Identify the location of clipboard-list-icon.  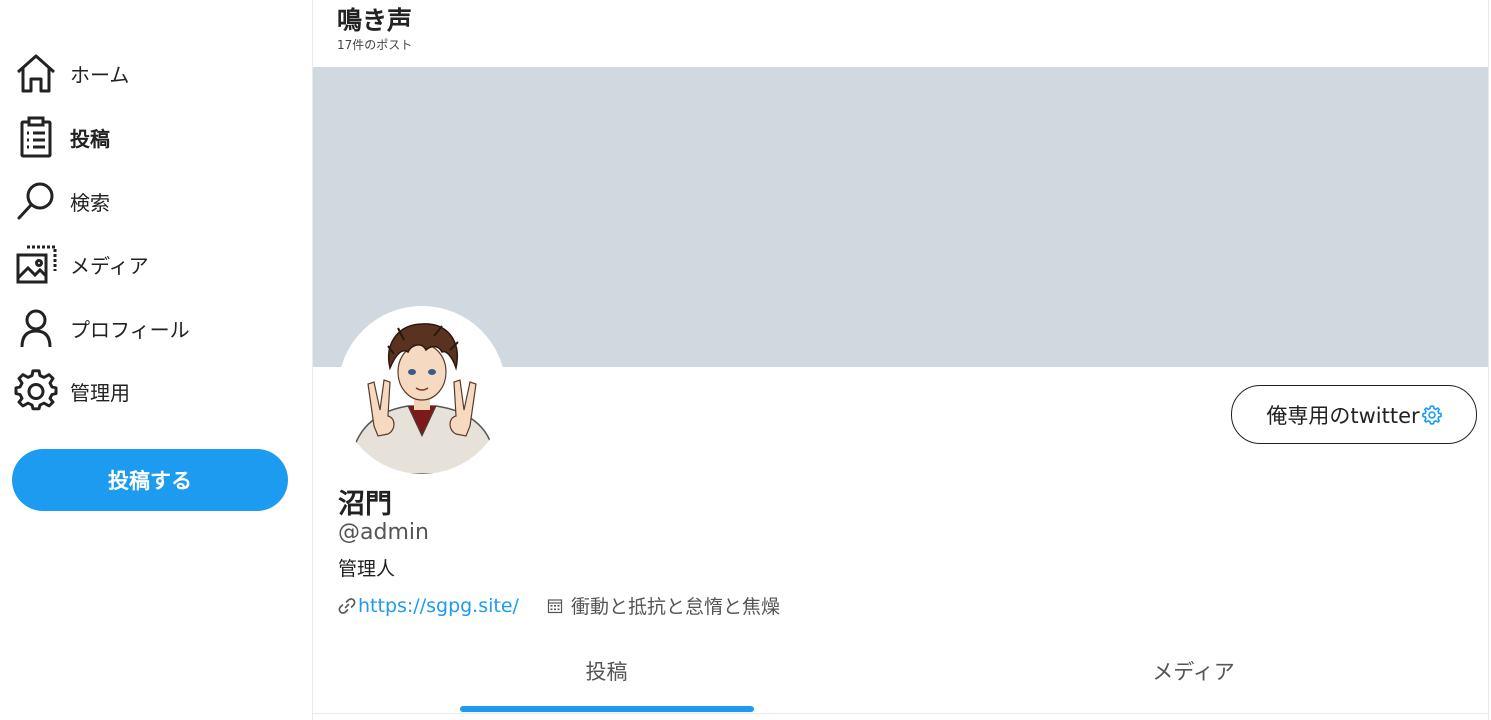
(36, 137).